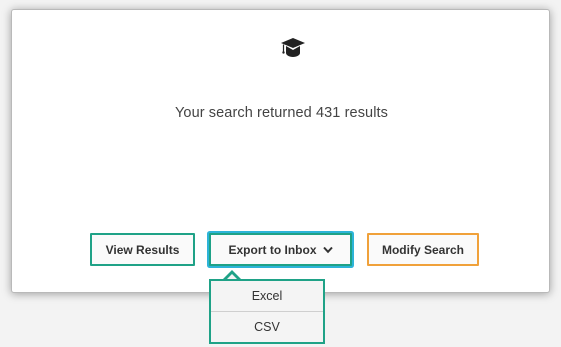 This screenshot has width=561, height=347. I want to click on modify-search-label: Modify Search, so click(423, 249).